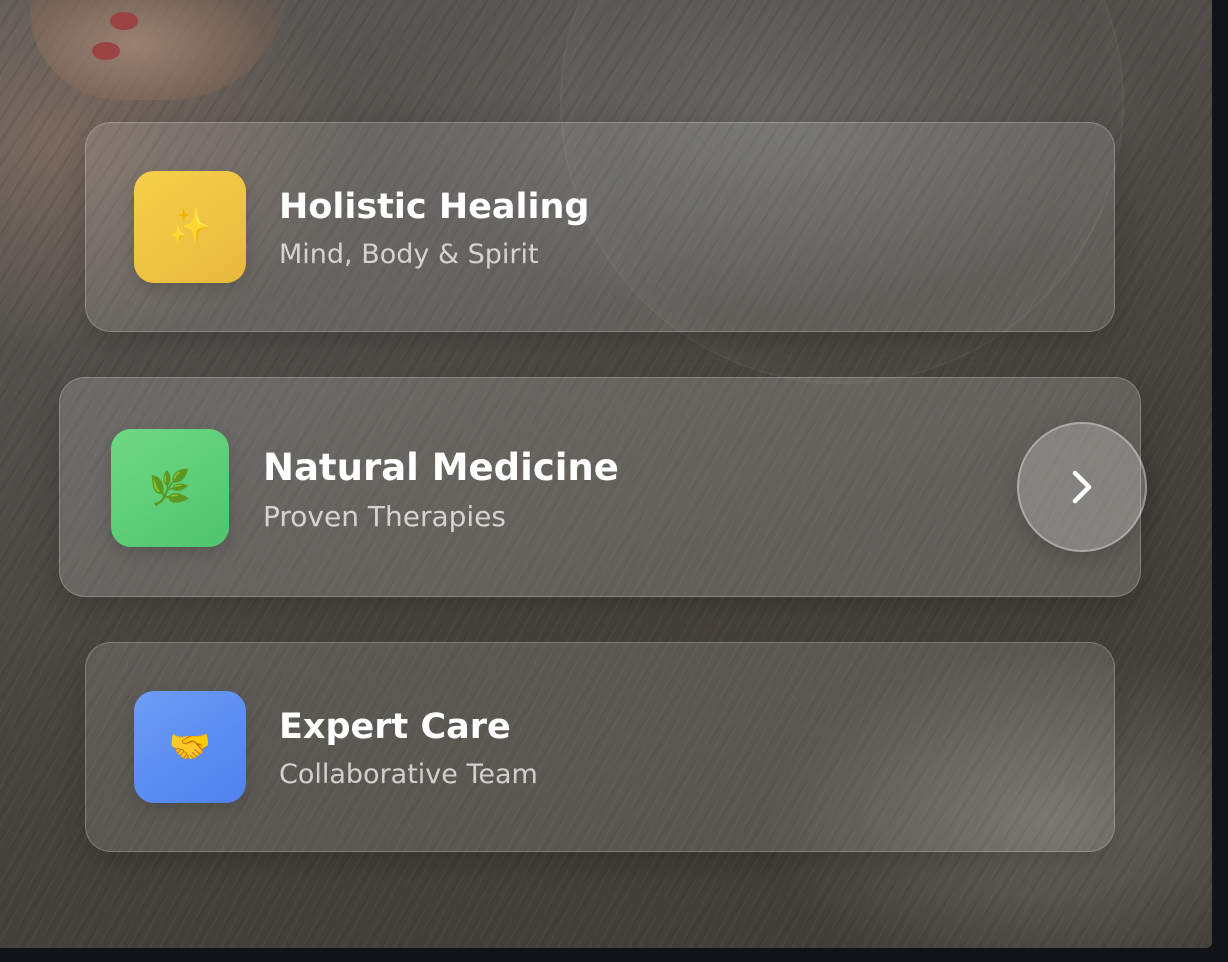  I want to click on feature-title: Expert Care, so click(395, 727).